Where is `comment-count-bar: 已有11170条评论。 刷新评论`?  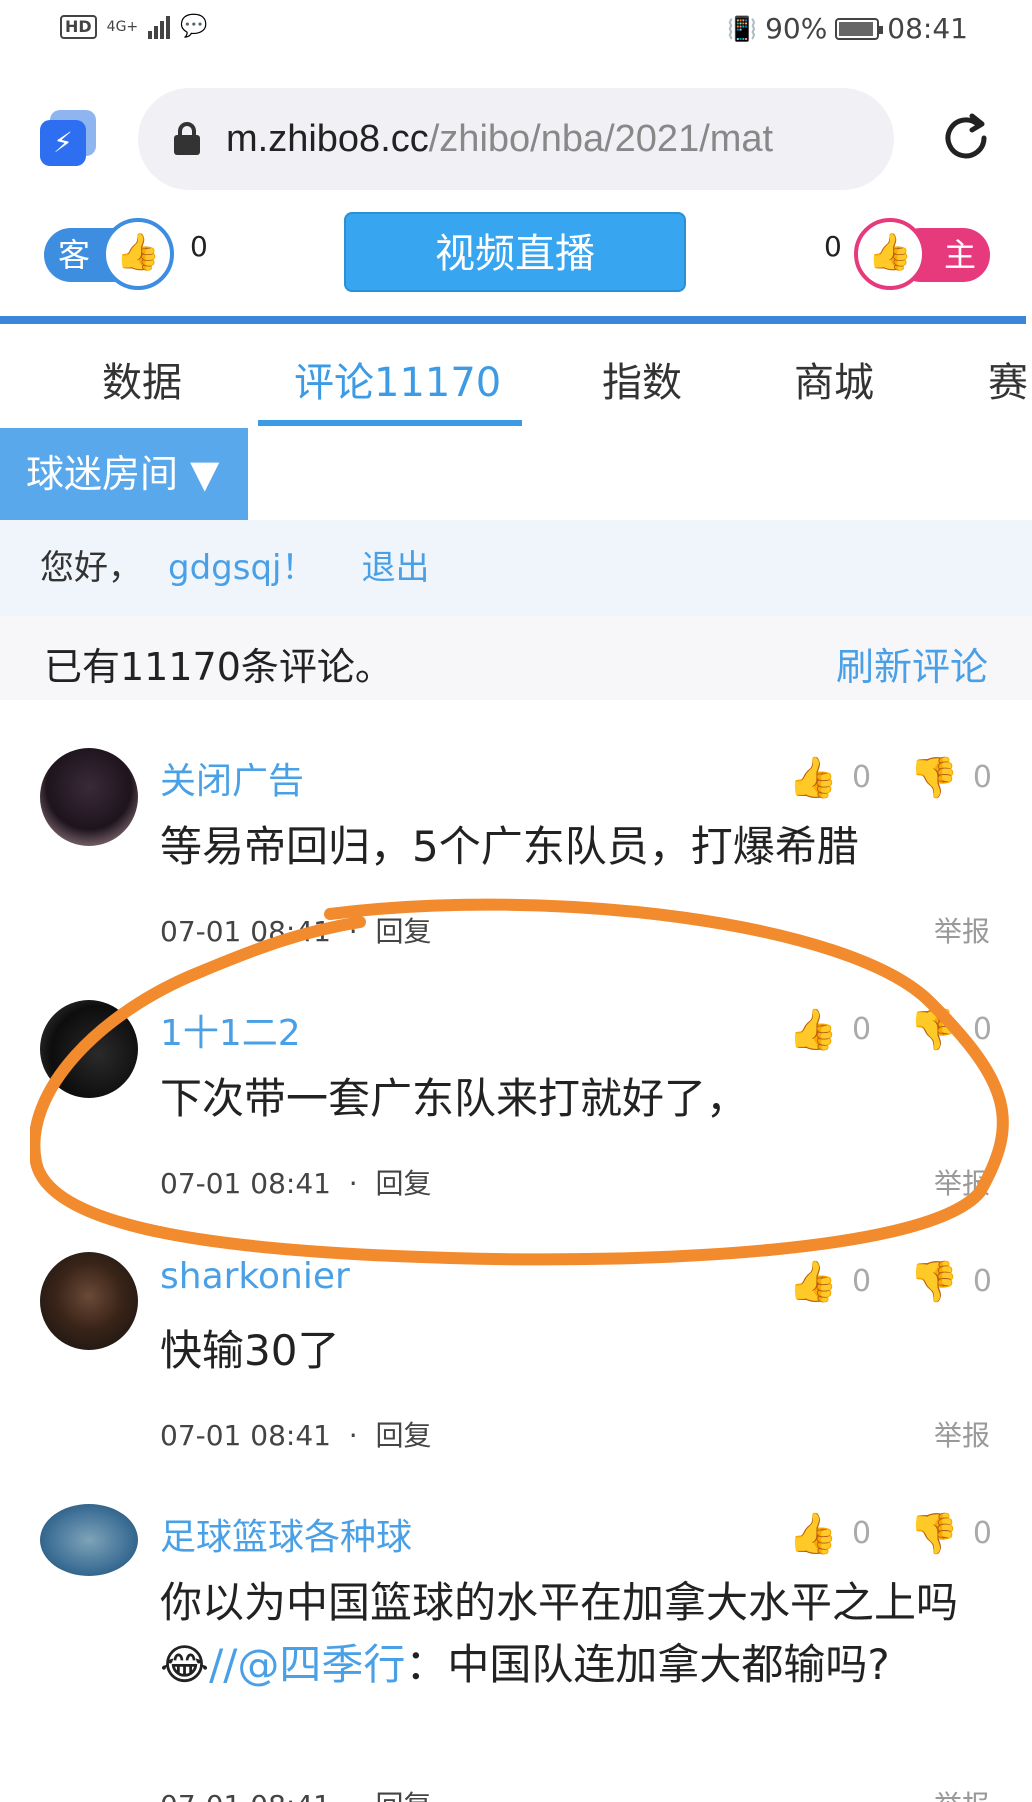 comment-count-bar: 已有11170条评论。 刷新评论 is located at coordinates (516, 658).